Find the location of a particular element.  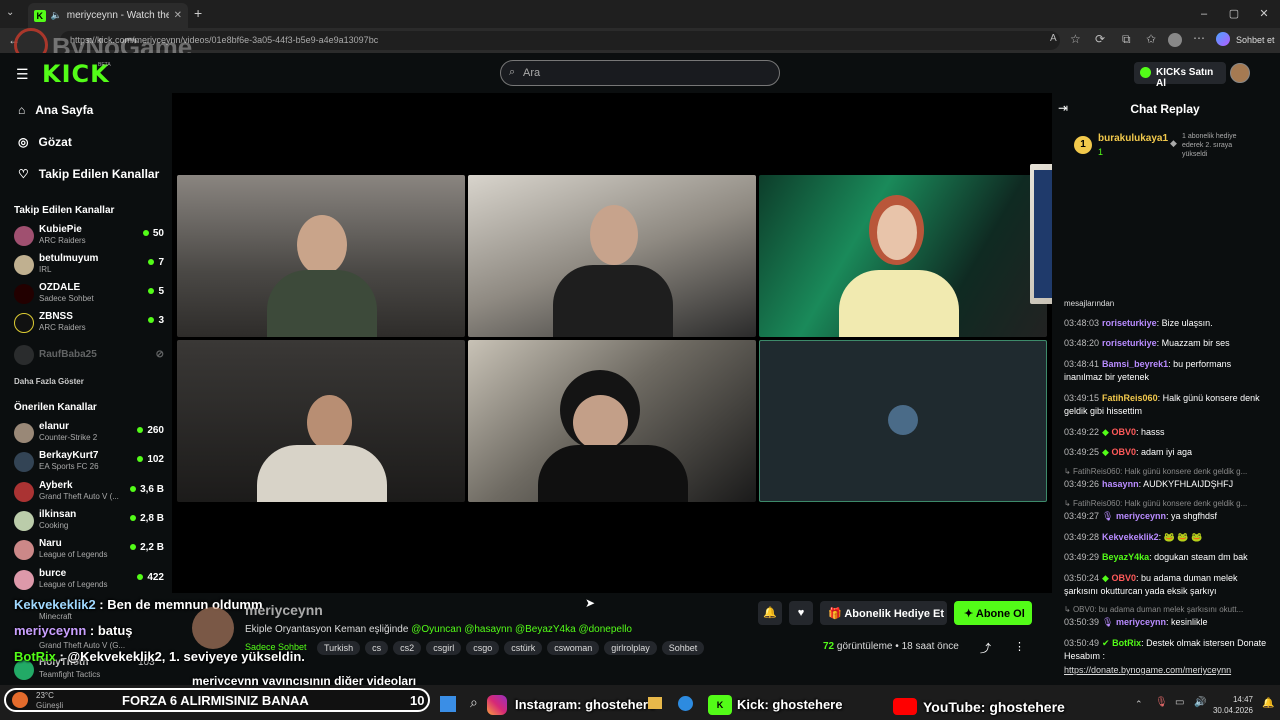

channel-avatar is located at coordinates (213, 628).